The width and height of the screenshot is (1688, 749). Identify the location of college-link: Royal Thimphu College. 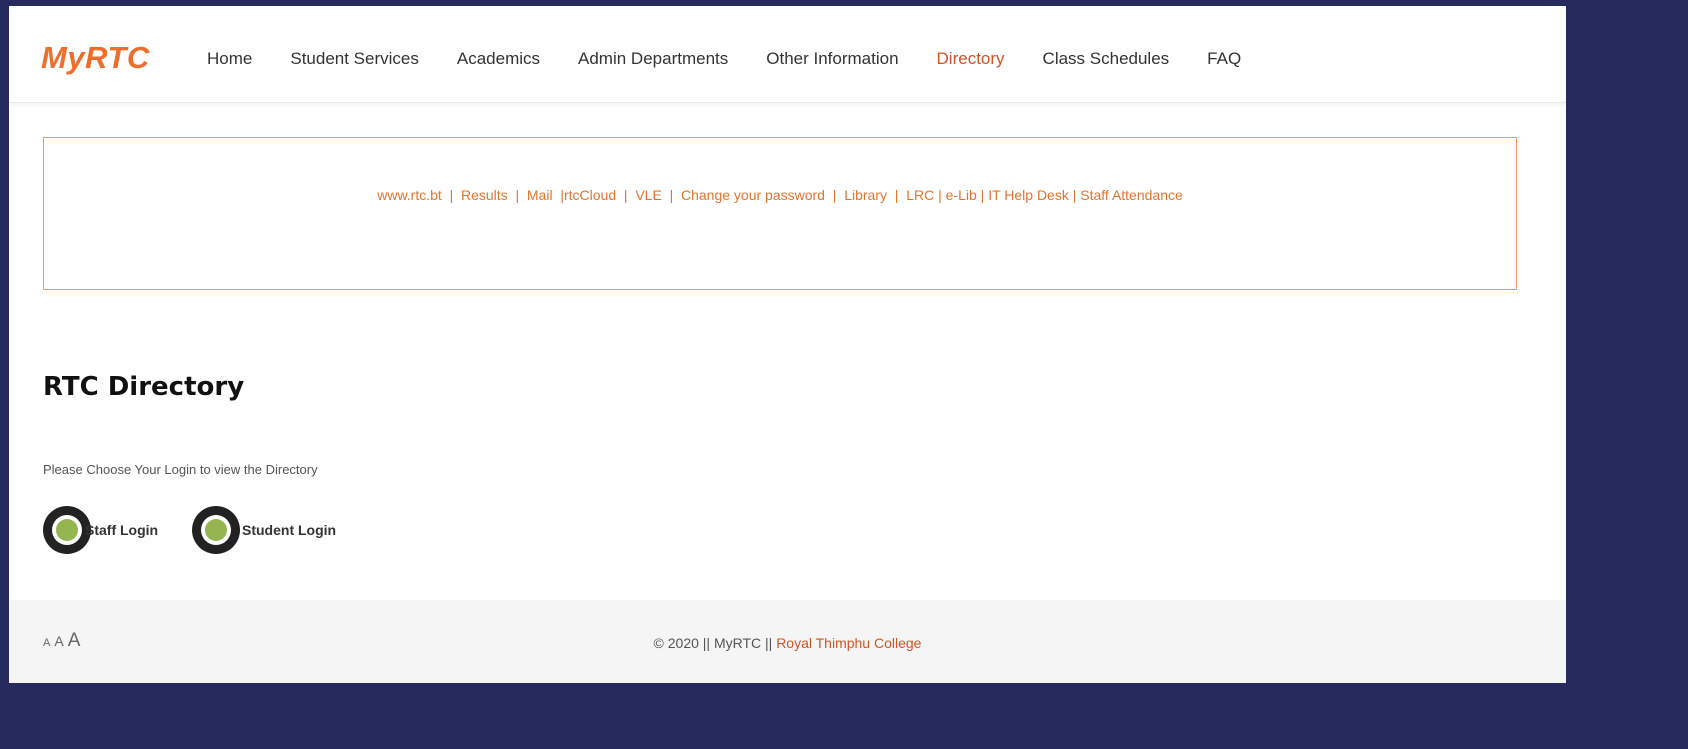
(848, 643).